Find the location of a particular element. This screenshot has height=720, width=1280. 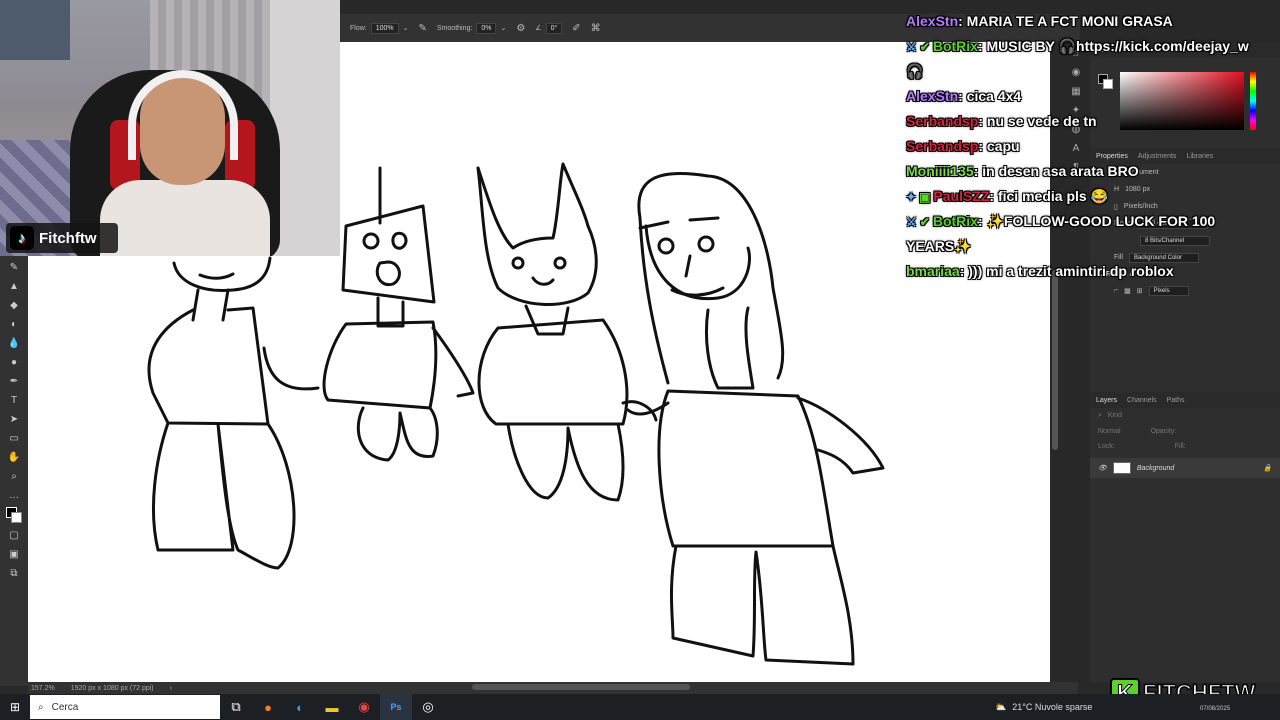

vertical-scrollbar is located at coordinates (1055, 360).